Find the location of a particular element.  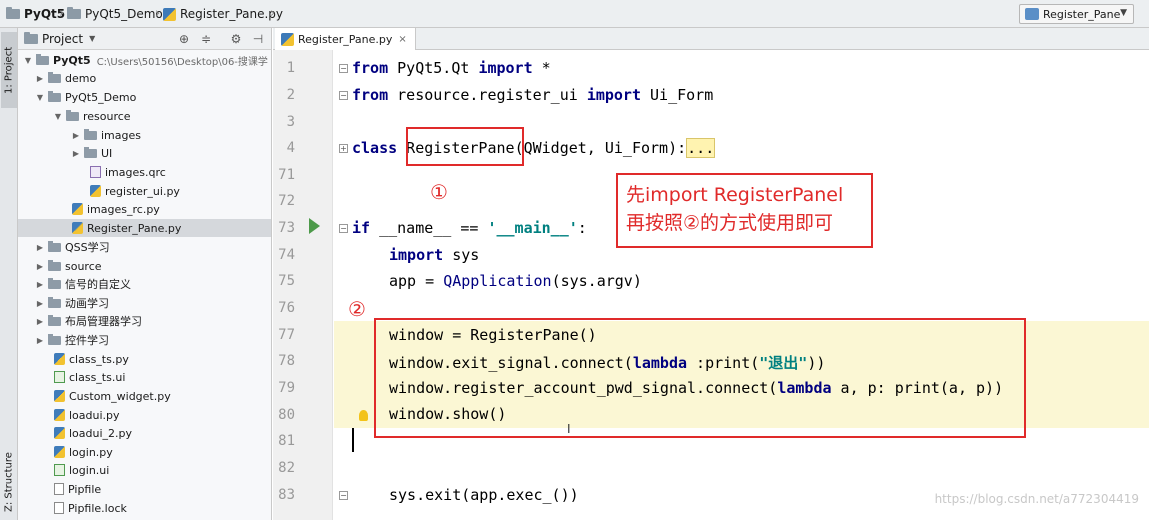

tree-item-images-qrc: images.qrc is located at coordinates (144, 172).